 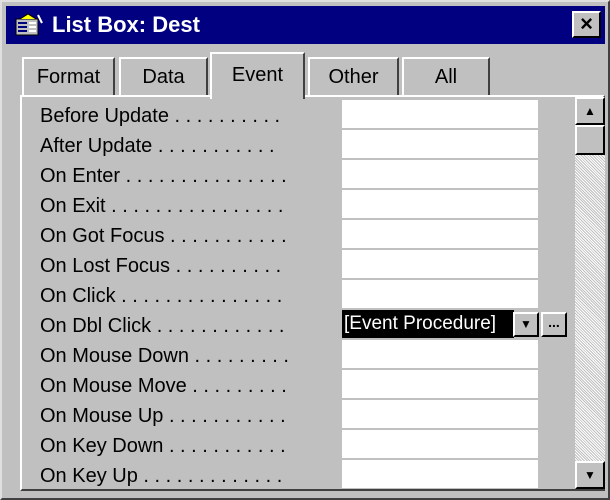 I want to click on chevron-down-icon: ▼, so click(x=526, y=324).